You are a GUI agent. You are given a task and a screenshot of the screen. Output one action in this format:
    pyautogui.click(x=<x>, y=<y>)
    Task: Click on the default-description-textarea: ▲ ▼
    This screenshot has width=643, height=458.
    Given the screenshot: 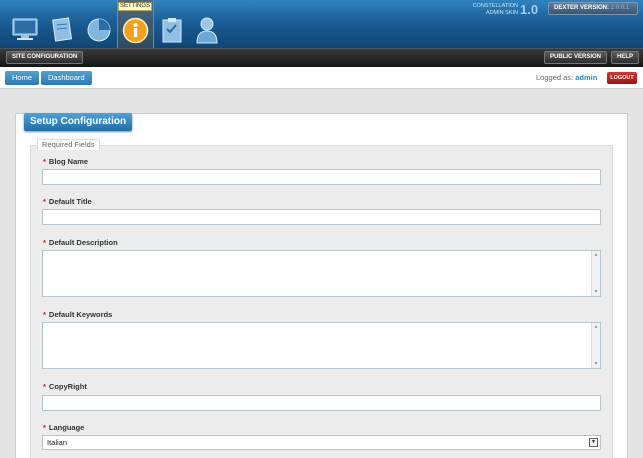 What is the action you would take?
    pyautogui.click(x=321, y=273)
    